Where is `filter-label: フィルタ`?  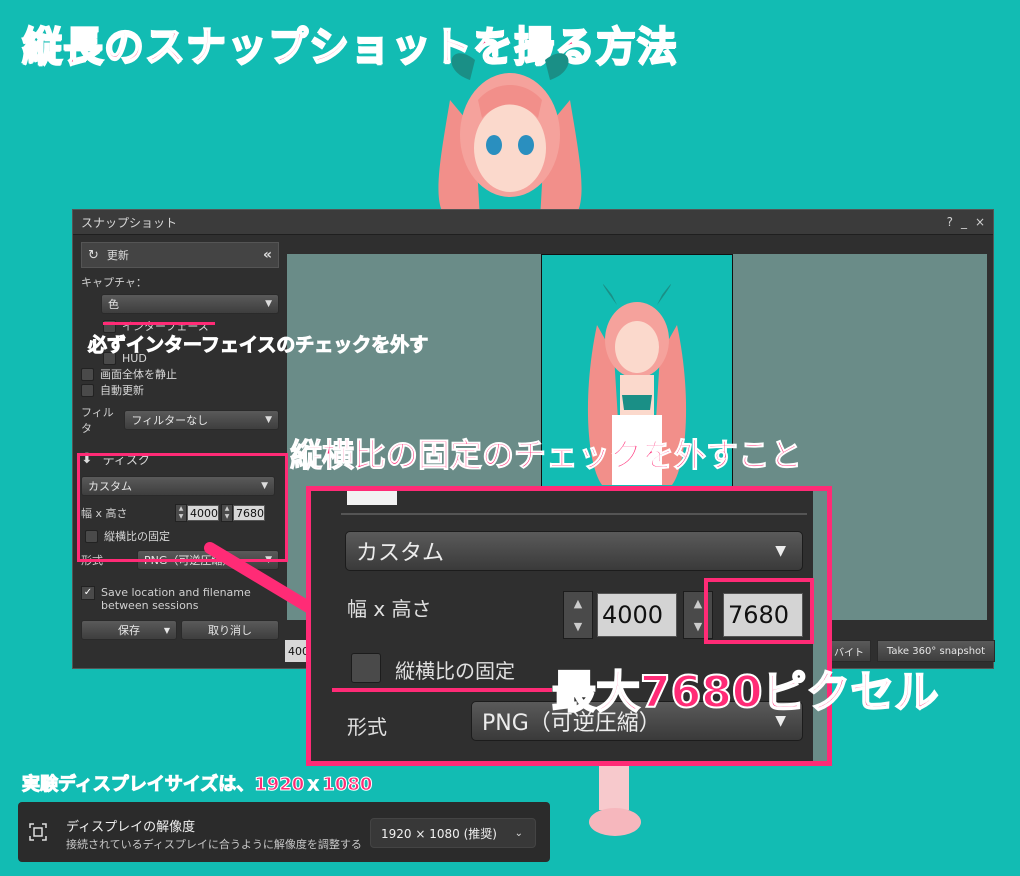
filter-label: フィルタ is located at coordinates (97, 420).